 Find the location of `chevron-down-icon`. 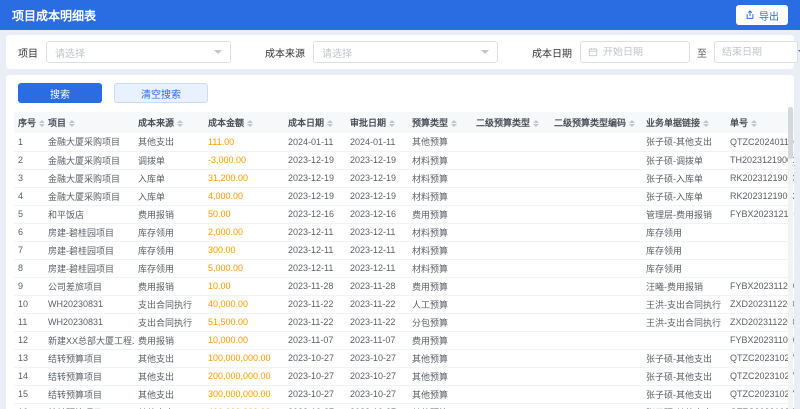

chevron-down-icon is located at coordinates (218, 52).